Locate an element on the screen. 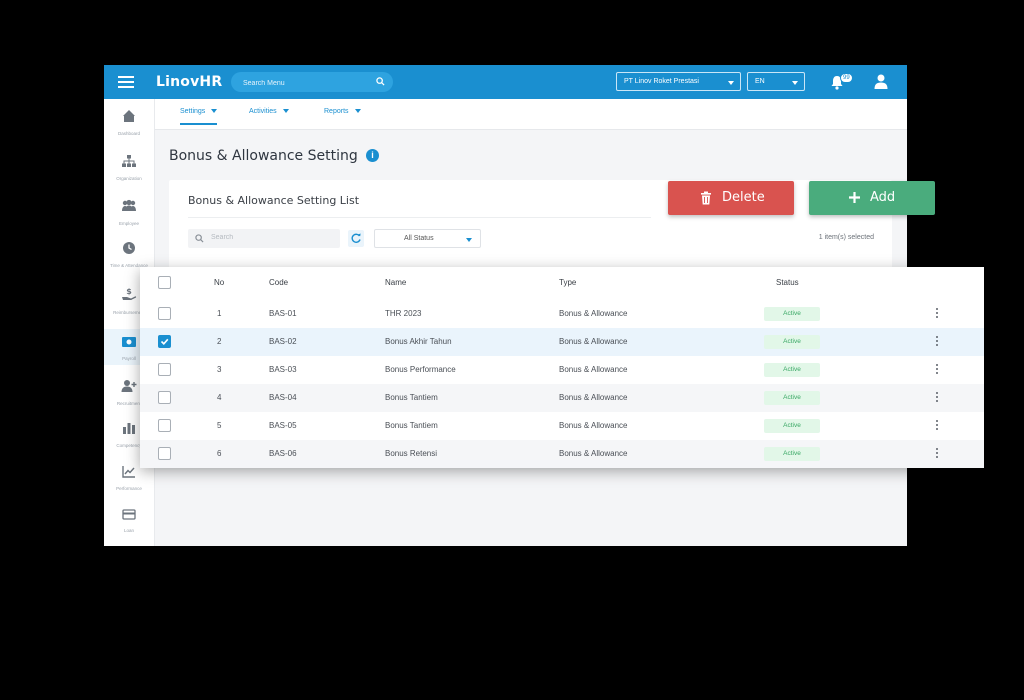 This screenshot has width=1024, height=700. refresh-button is located at coordinates (356, 238).